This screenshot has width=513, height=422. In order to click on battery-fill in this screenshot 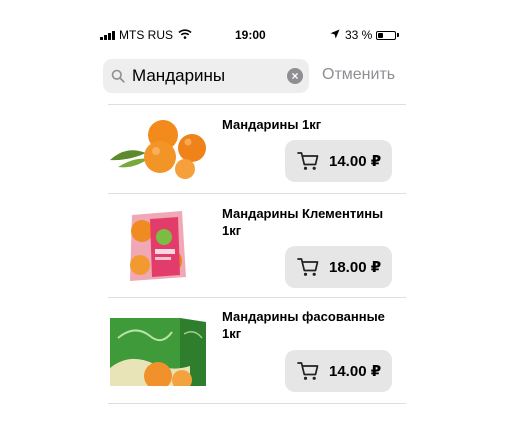, I will do `click(381, 35)`.